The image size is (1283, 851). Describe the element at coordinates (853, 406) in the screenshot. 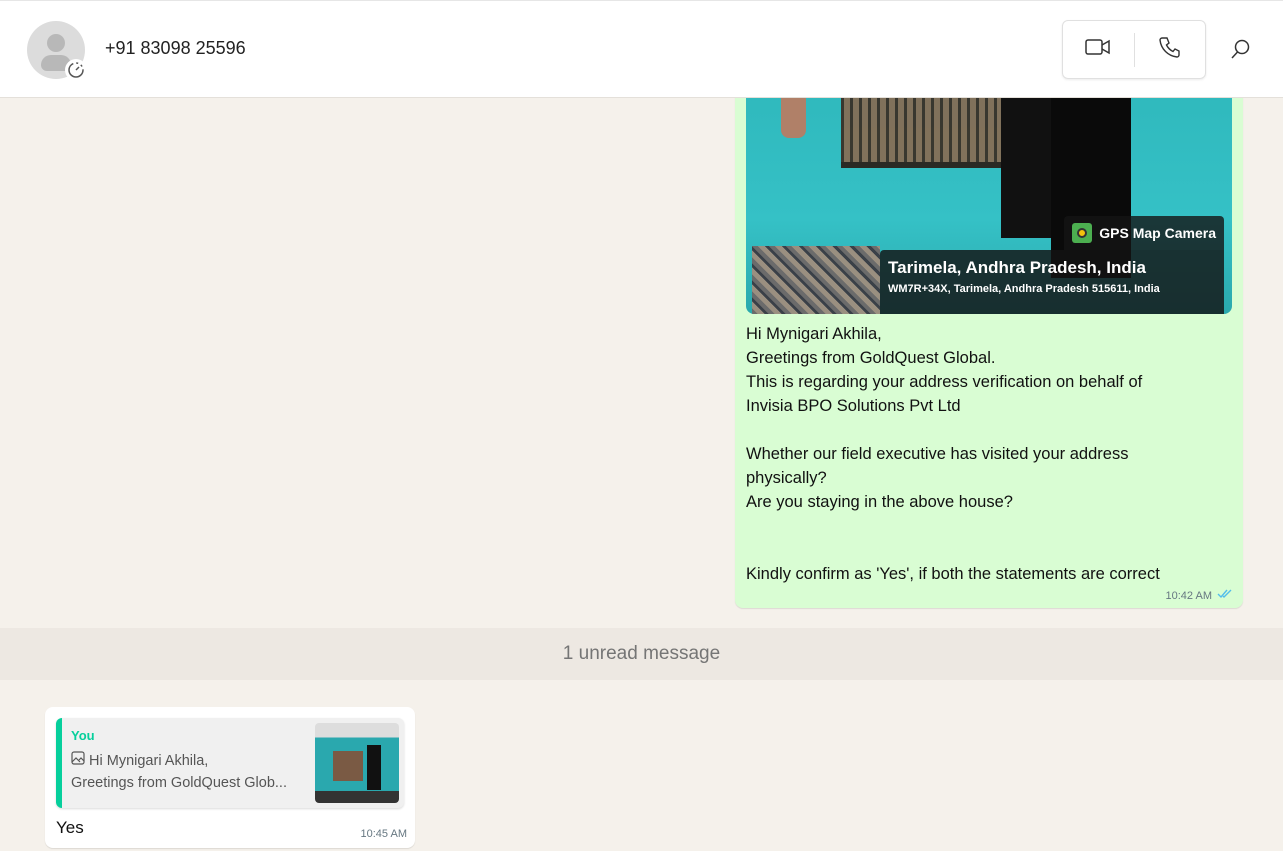

I see `message-line: Invisia BPO Solutions Pvt Ltd` at that location.